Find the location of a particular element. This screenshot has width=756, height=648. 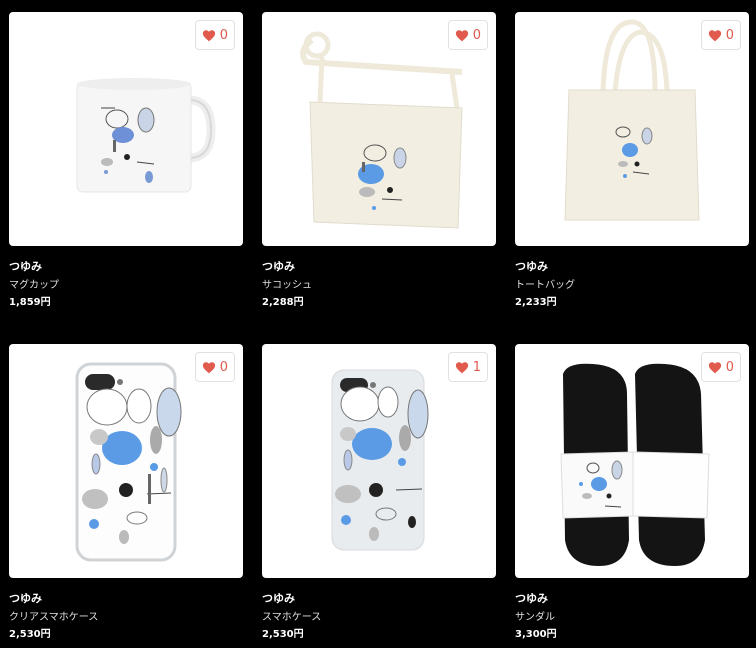

product-name: サンダル is located at coordinates (632, 618).